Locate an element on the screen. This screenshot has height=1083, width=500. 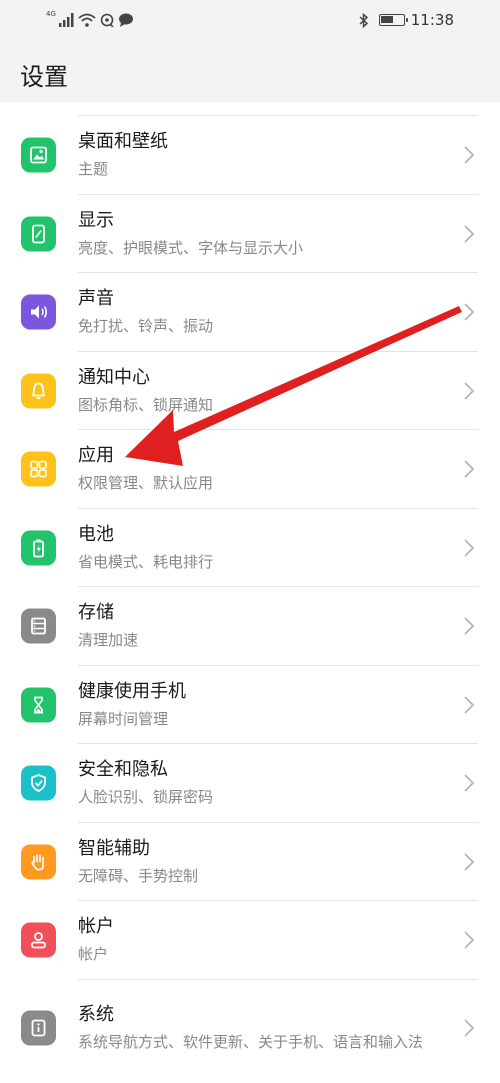
hotspot-icon is located at coordinates (107, 20).